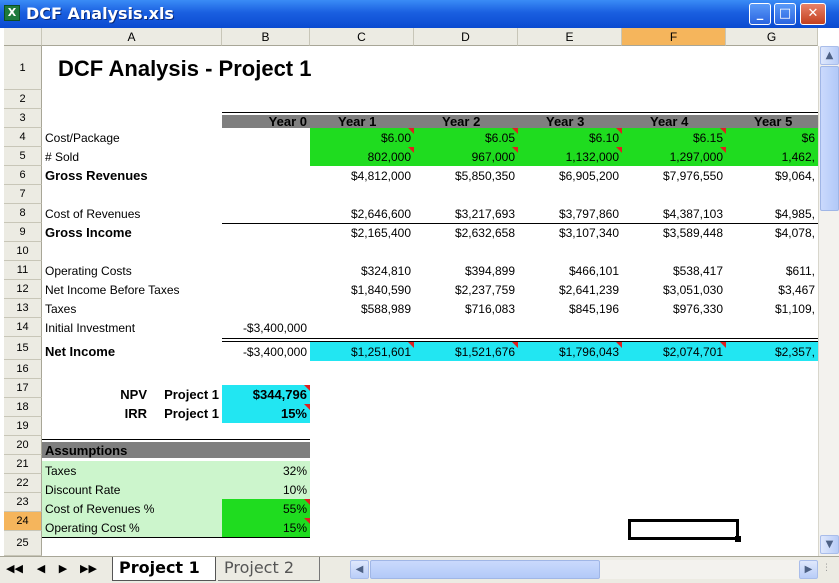 This screenshot has height=583, width=839. I want to click on tab-project-2: Project 2, so click(269, 569).